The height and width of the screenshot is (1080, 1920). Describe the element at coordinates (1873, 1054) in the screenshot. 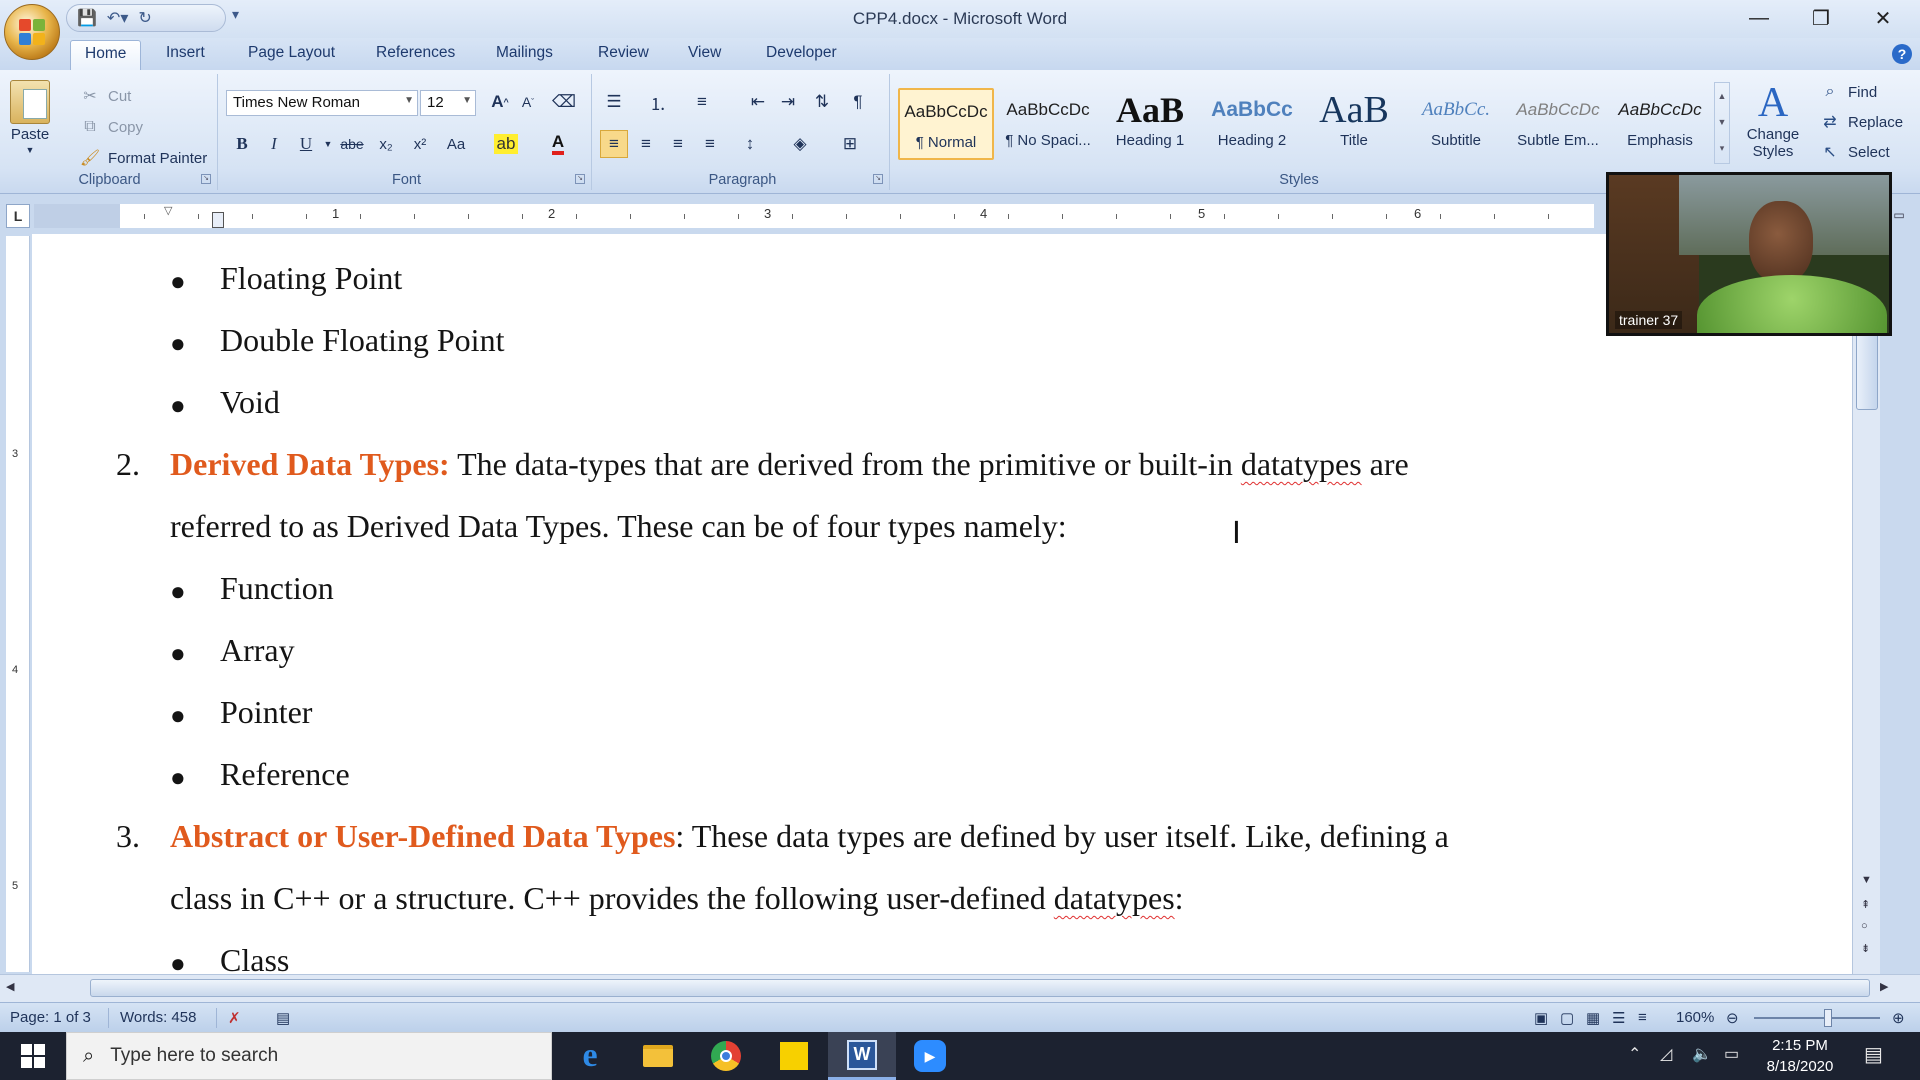

I see `notifications-icon: ▤` at that location.